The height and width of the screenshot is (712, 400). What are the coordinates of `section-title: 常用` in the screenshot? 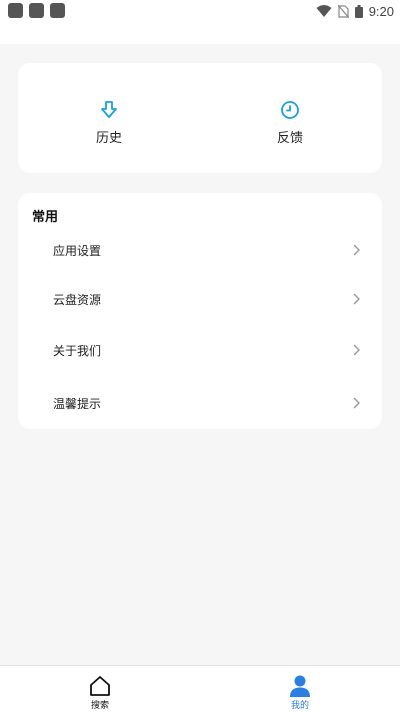 It's located at (45, 217).